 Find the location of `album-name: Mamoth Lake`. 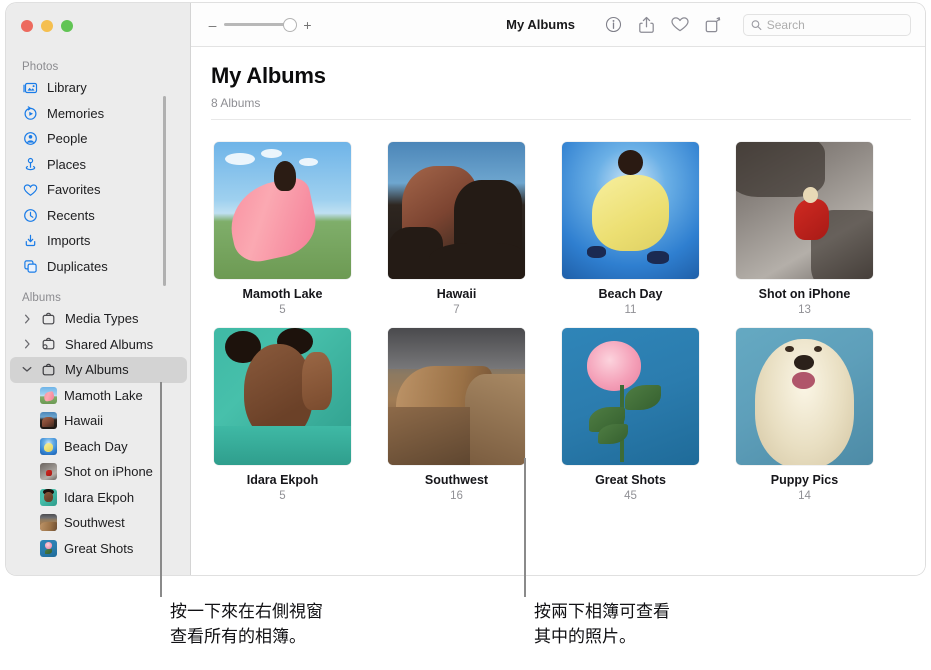

album-name: Mamoth Lake is located at coordinates (282, 293).